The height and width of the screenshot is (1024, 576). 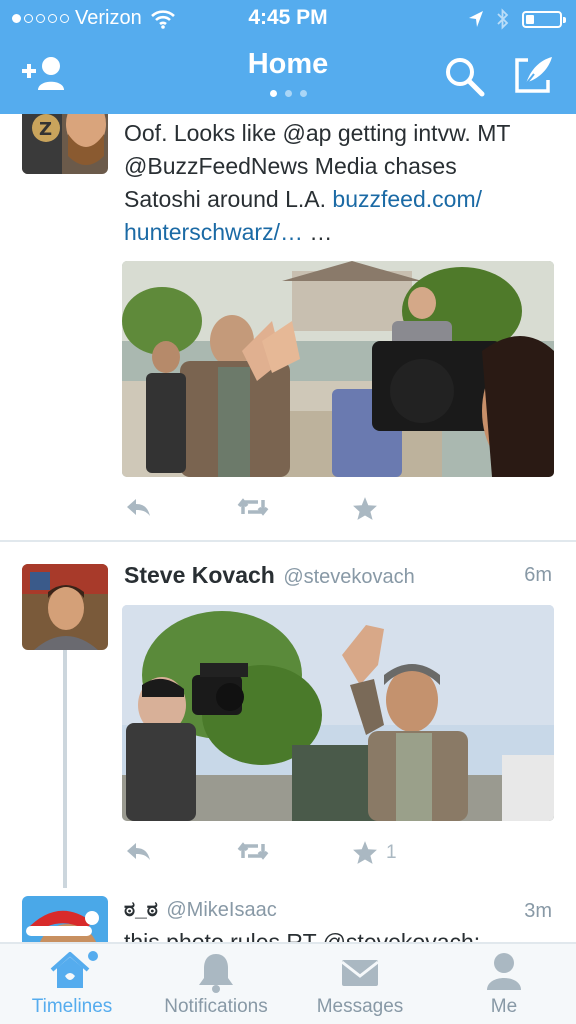 What do you see at coordinates (216, 973) in the screenshot?
I see `bell-icon` at bounding box center [216, 973].